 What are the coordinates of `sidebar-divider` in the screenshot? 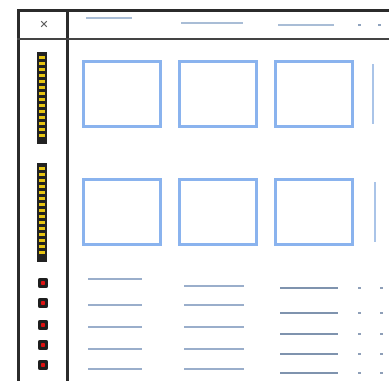 It's located at (67, 195).